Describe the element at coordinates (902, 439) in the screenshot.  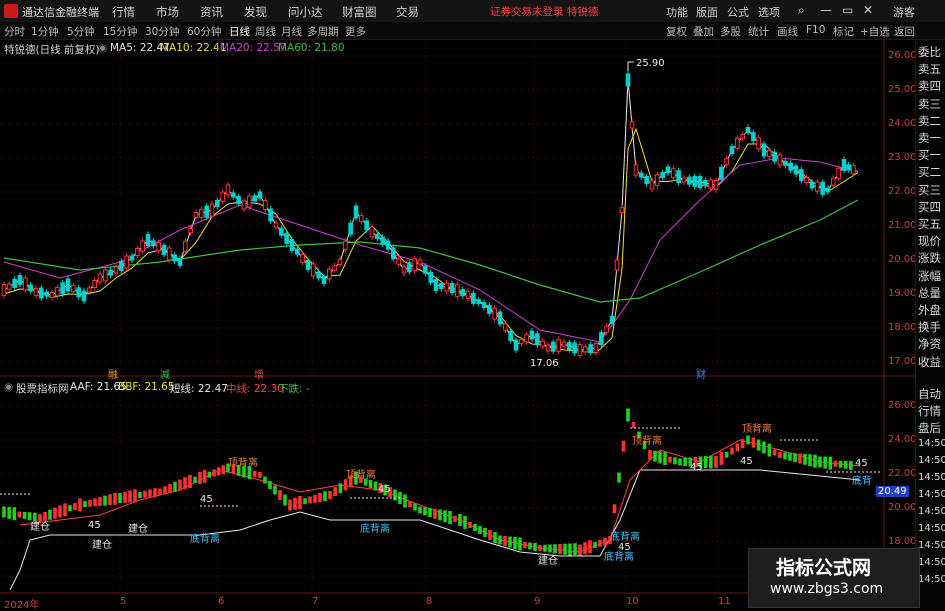
I see `sub-y-tick: 24.00` at that location.